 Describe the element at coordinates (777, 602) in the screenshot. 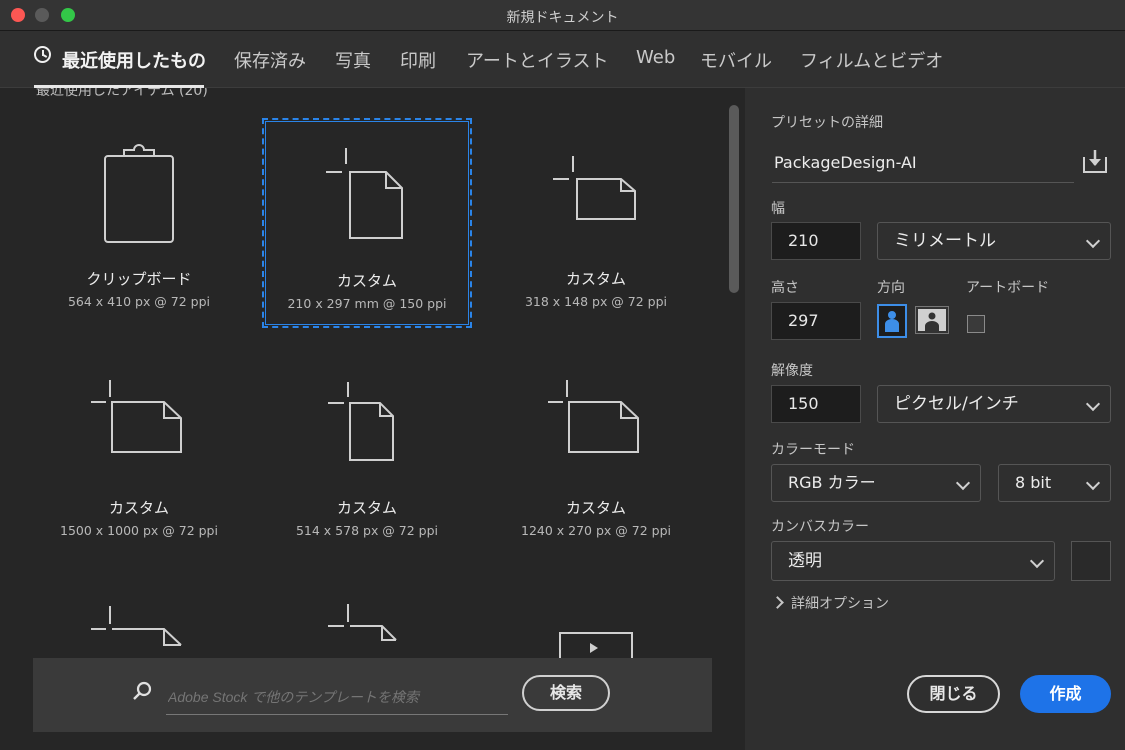

I see `chevron-right-icon` at that location.